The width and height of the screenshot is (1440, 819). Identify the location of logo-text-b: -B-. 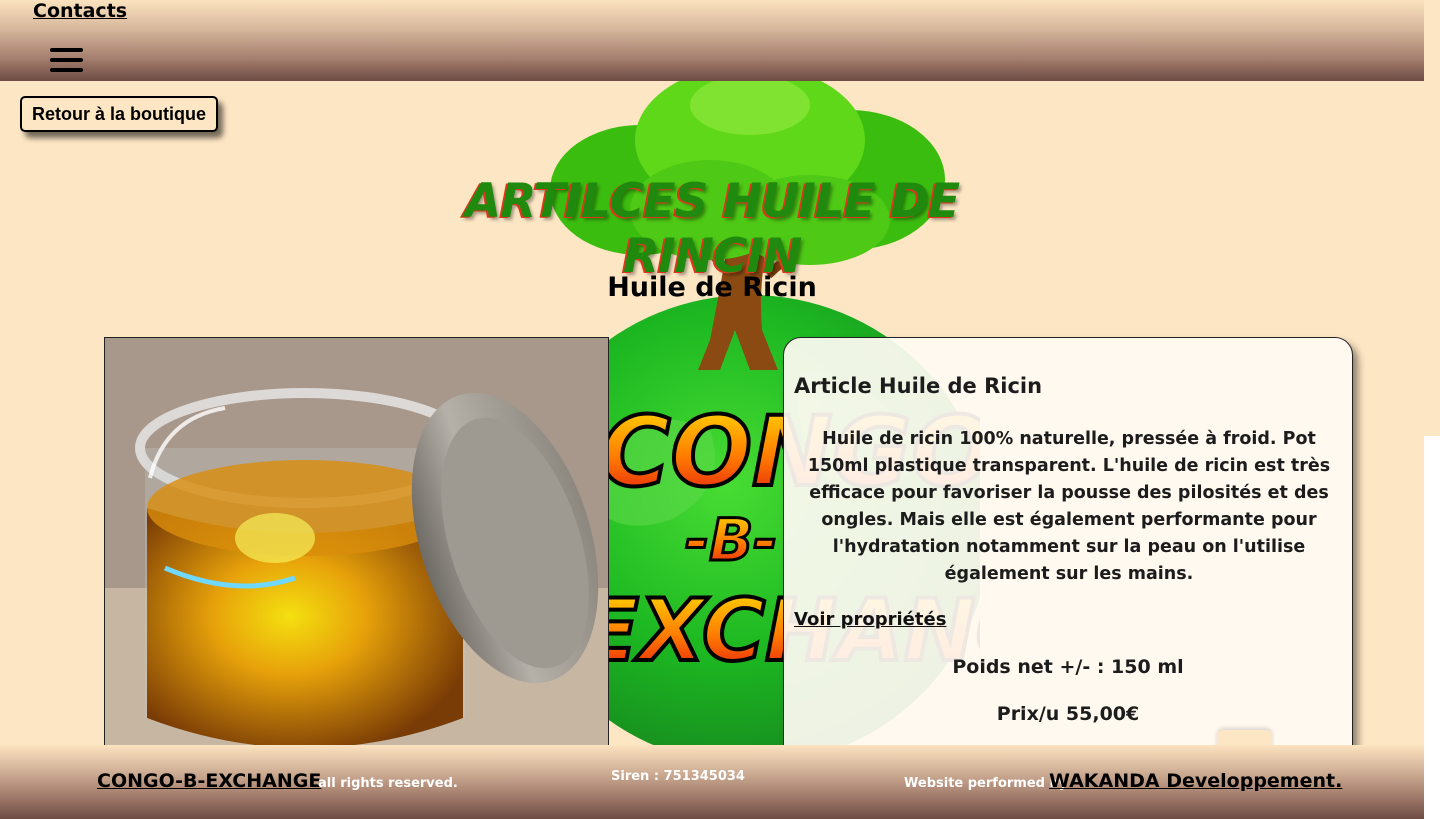
(731, 540).